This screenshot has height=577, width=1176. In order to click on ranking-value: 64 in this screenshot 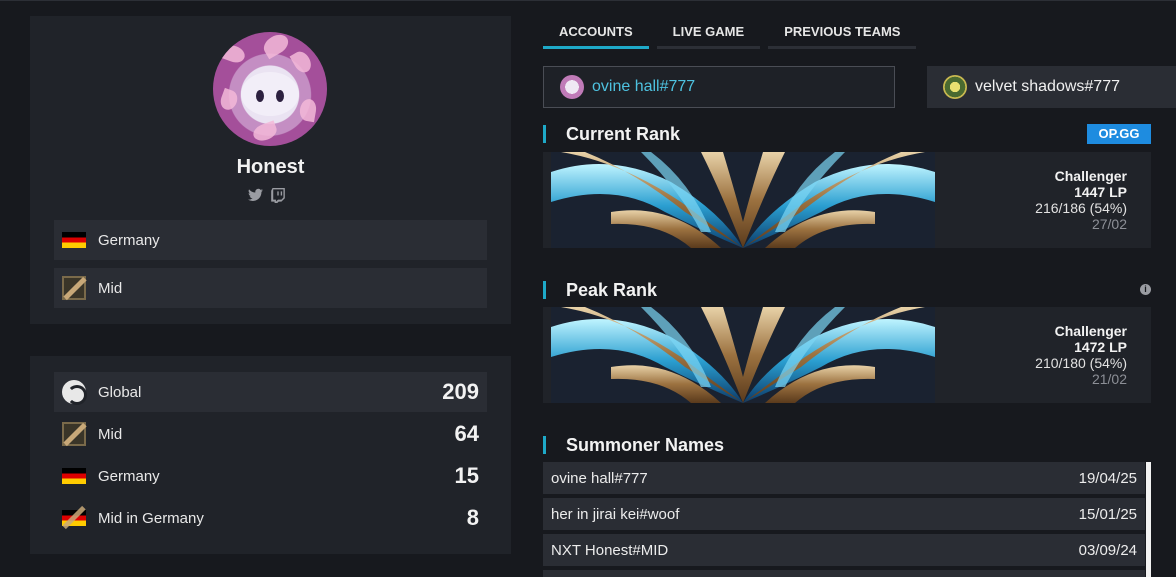, I will do `click(466, 433)`.